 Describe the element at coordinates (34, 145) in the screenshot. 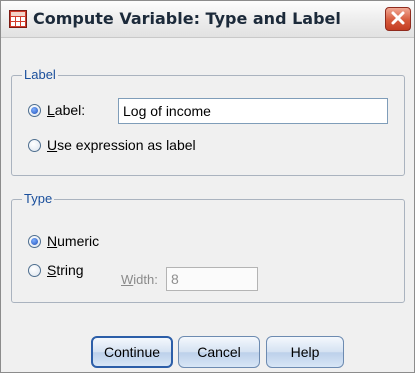

I see `expression-radio-button` at that location.